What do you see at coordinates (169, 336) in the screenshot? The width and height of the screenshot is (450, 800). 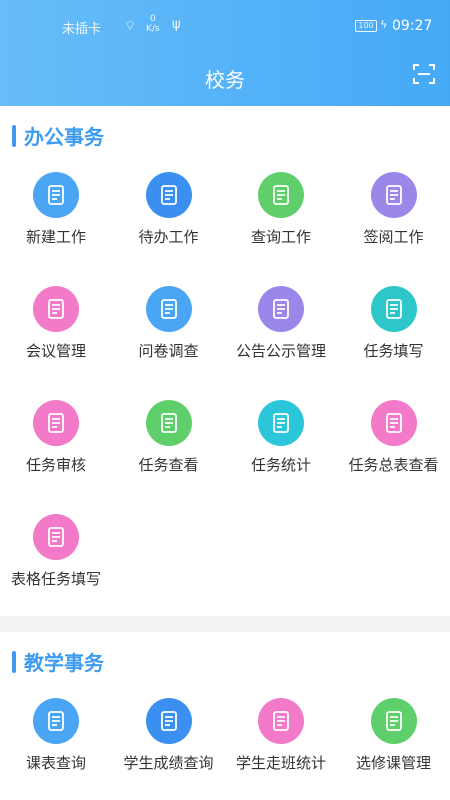 I see `grid-item: 问卷调查` at bounding box center [169, 336].